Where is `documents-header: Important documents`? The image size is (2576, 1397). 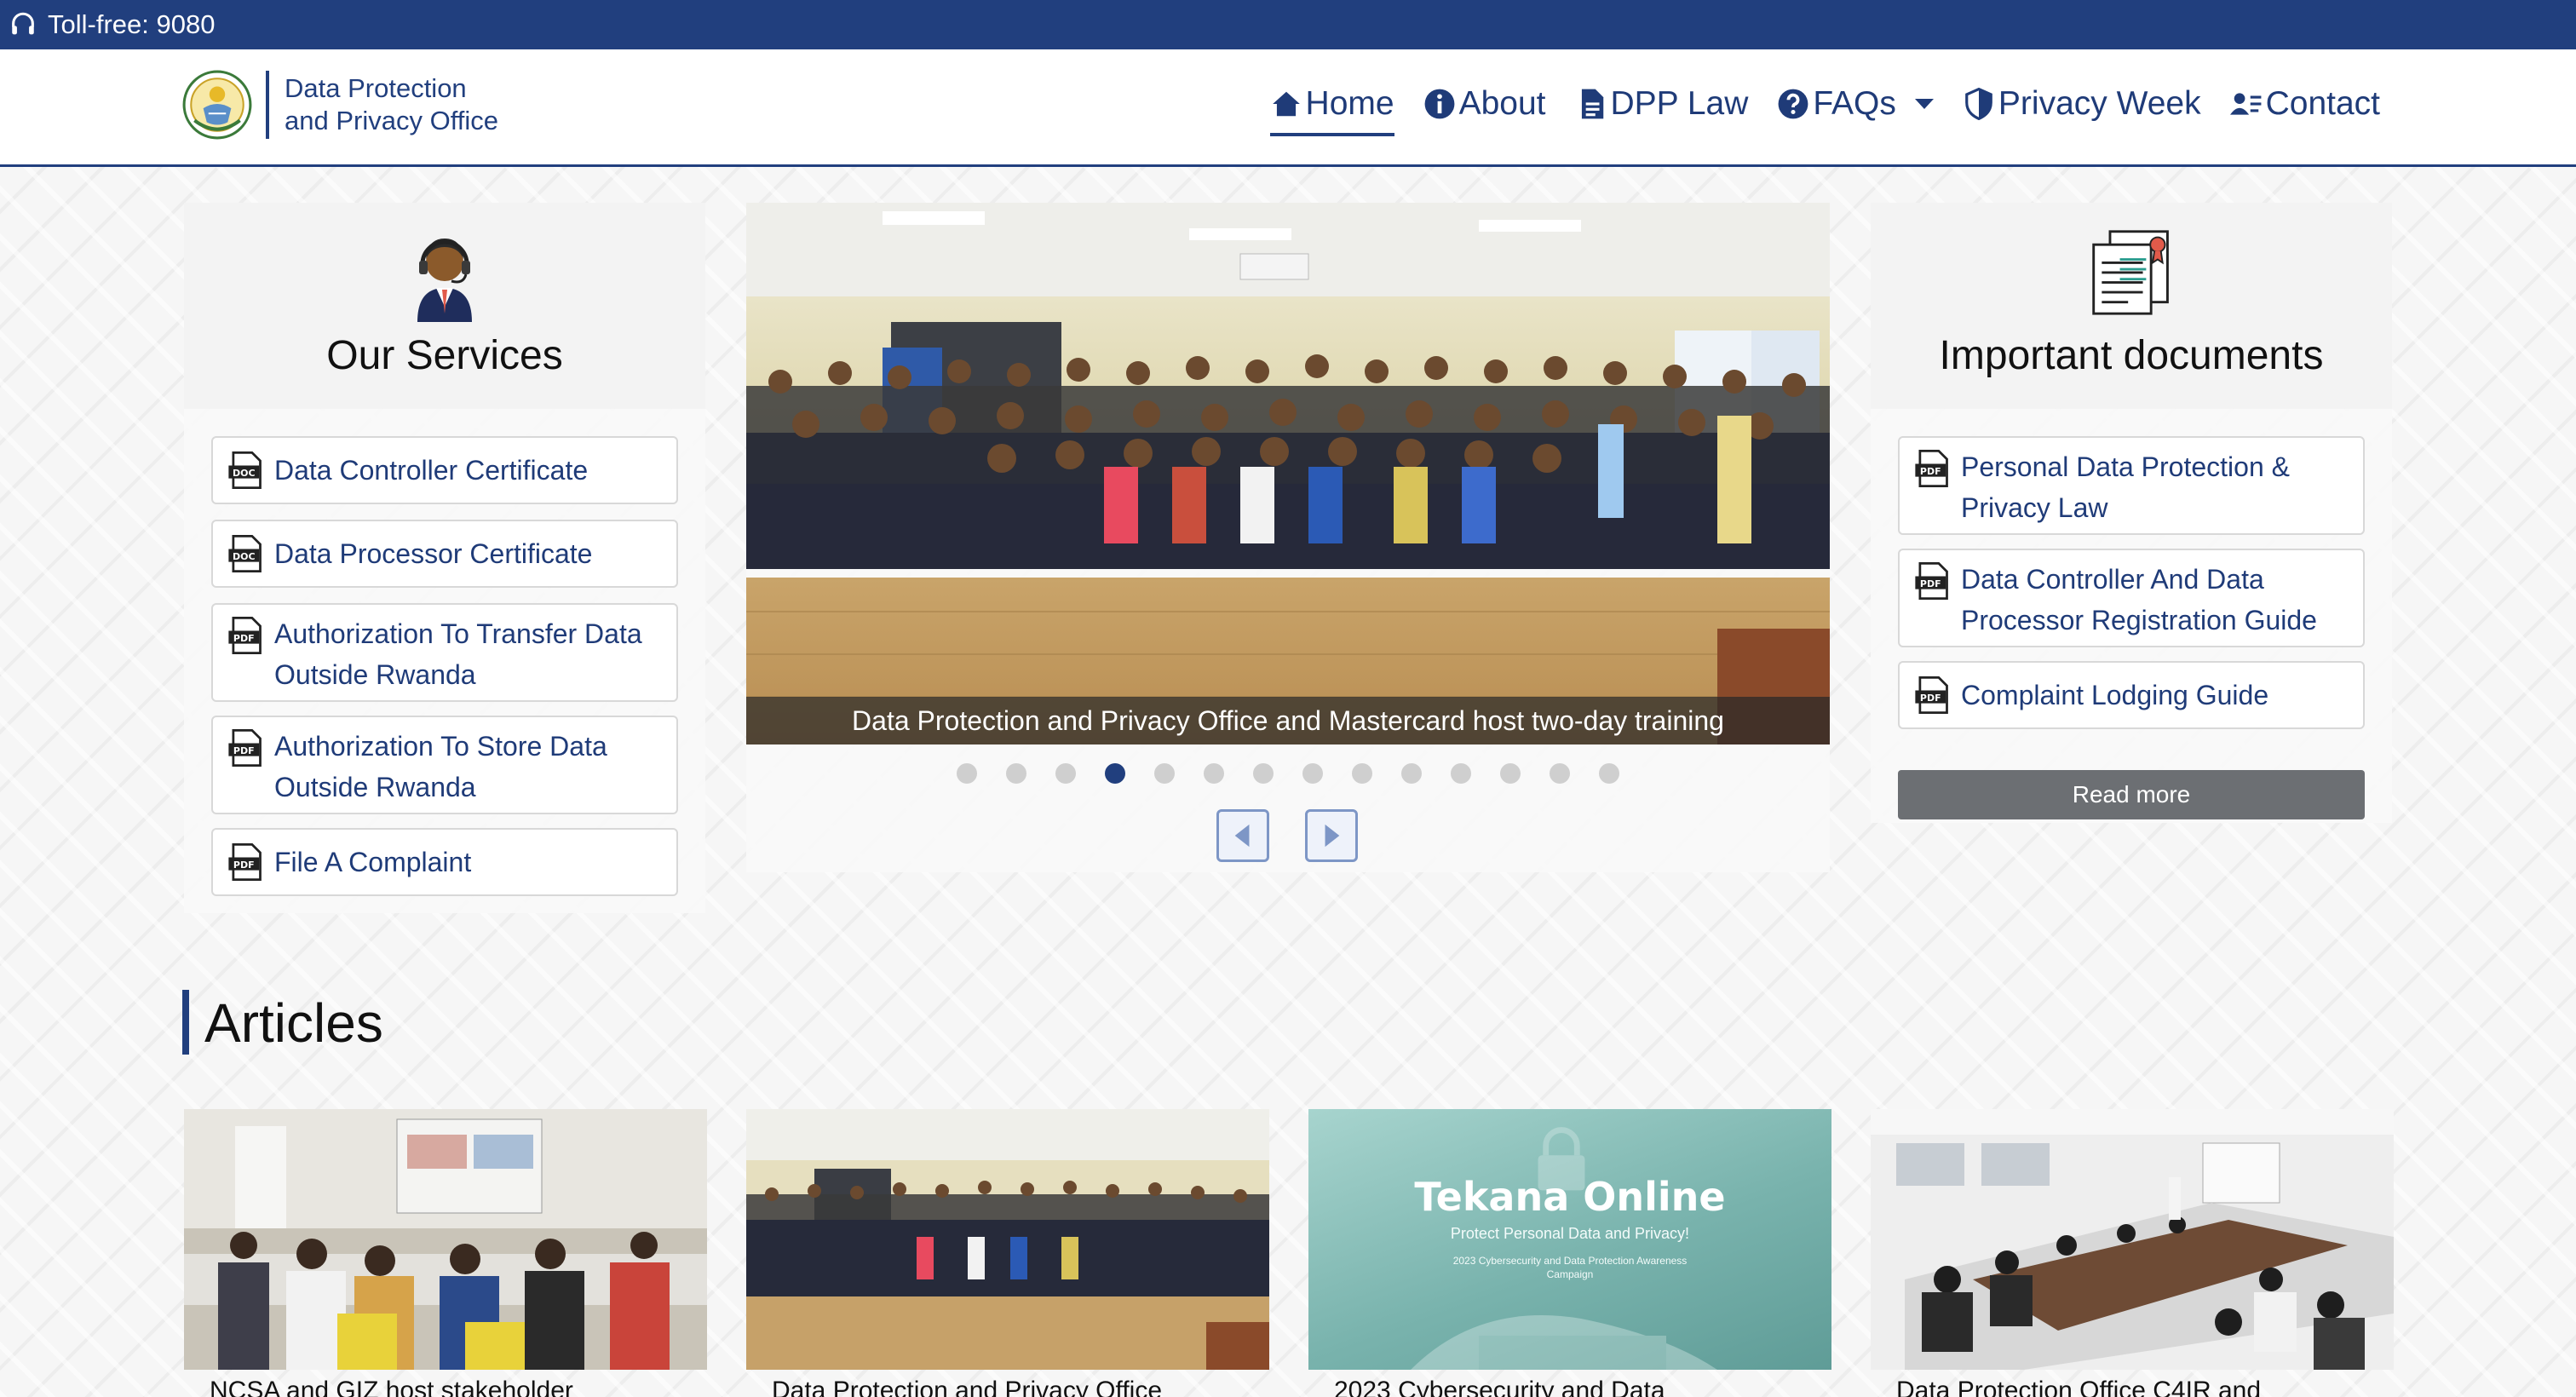
documents-header: Important documents is located at coordinates (2132, 306).